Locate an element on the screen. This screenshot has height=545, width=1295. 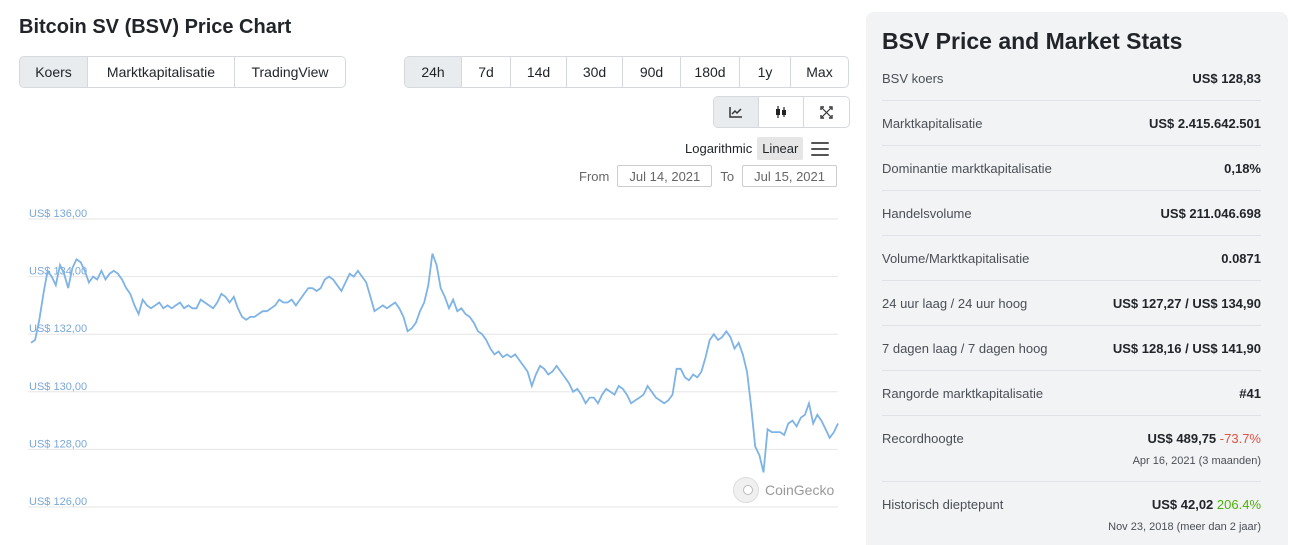
stat-label: Recordhoogte is located at coordinates (923, 438).